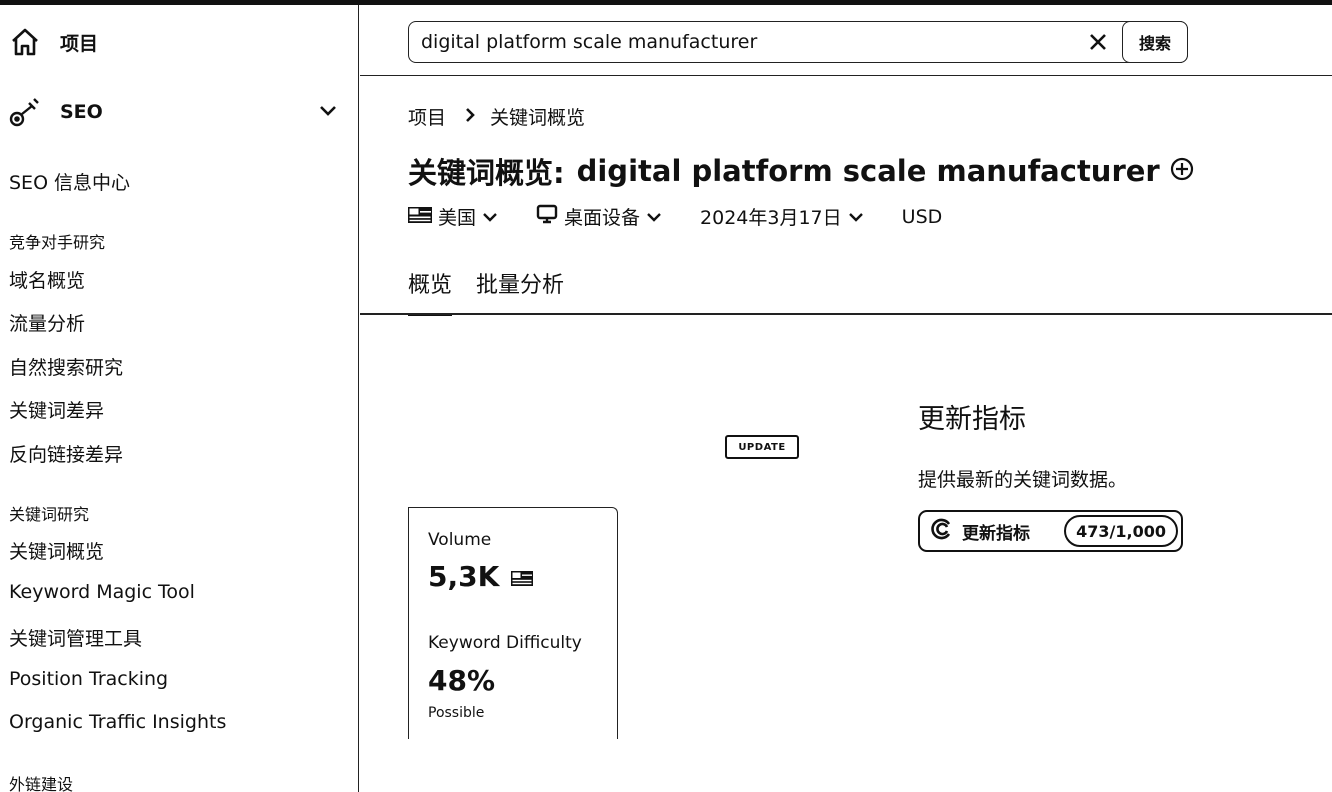 The width and height of the screenshot is (1332, 792). Describe the element at coordinates (81, 112) in the screenshot. I see `sidebar-seo-label: SEO` at that location.